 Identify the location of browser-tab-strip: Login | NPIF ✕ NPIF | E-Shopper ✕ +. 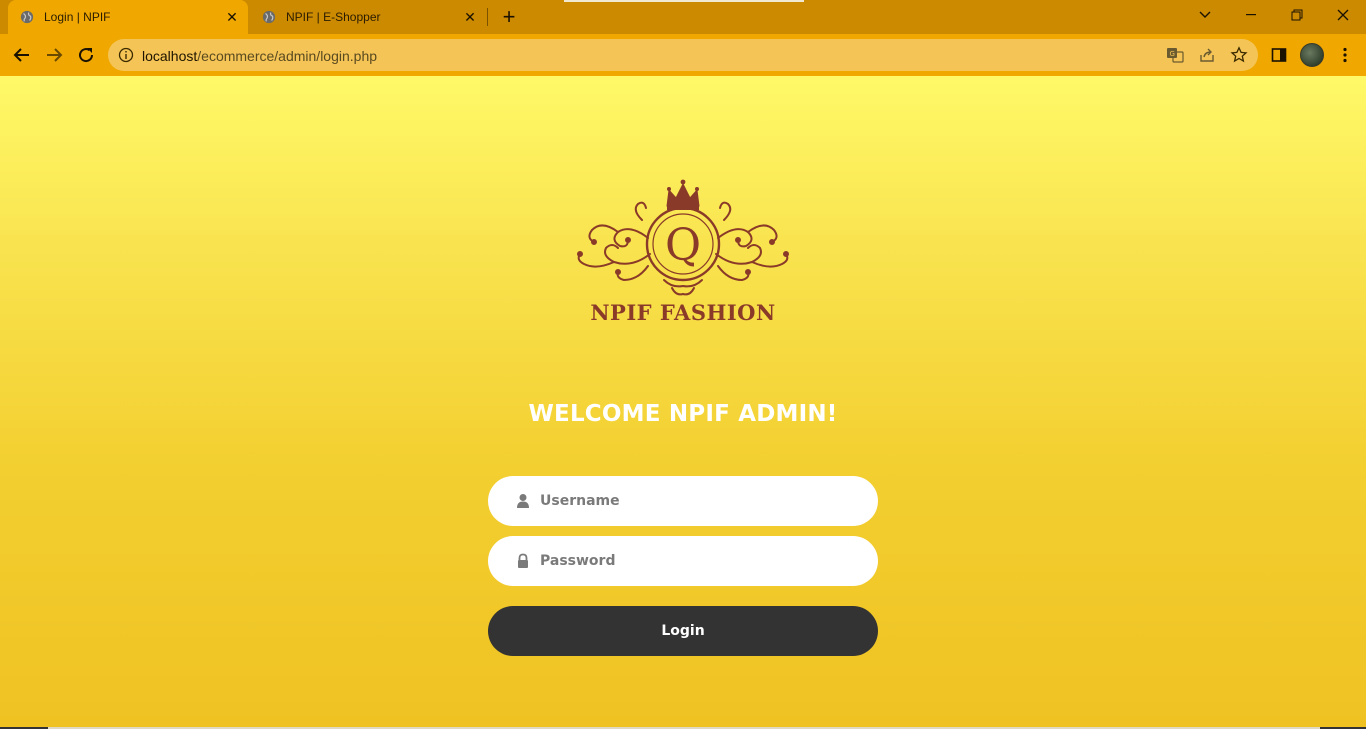
(683, 17).